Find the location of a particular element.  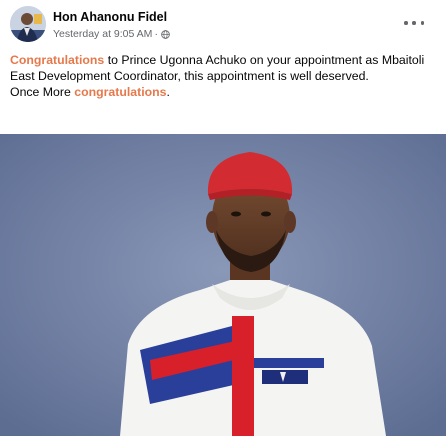

avatar-image is located at coordinates (28, 24).